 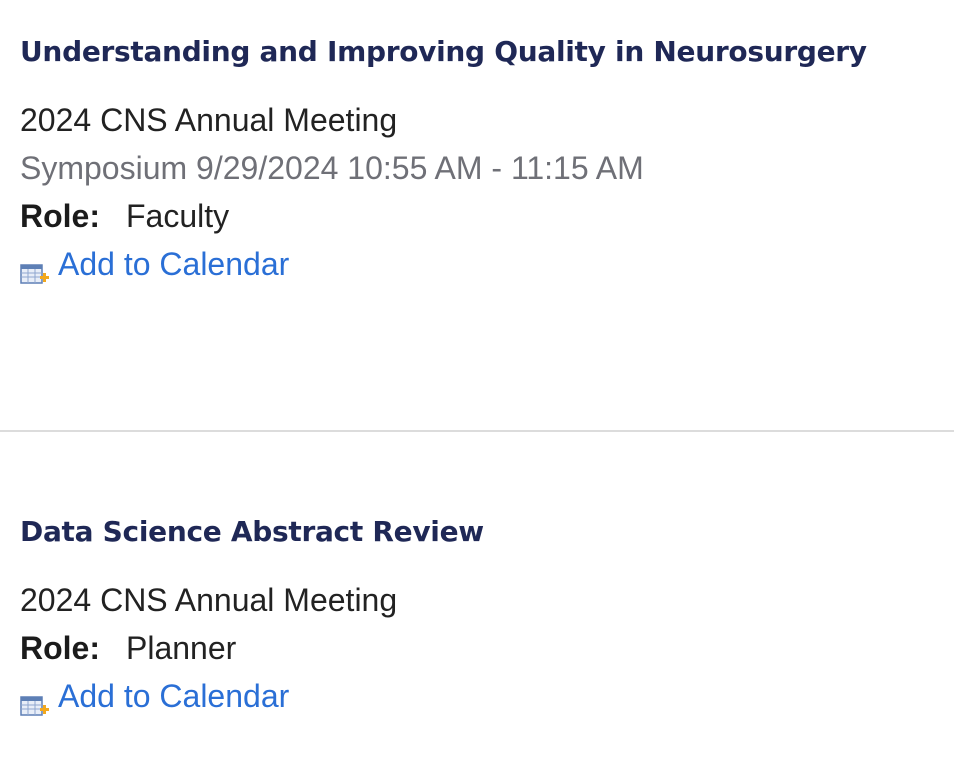 I want to click on role-value: Faculty, so click(x=178, y=216).